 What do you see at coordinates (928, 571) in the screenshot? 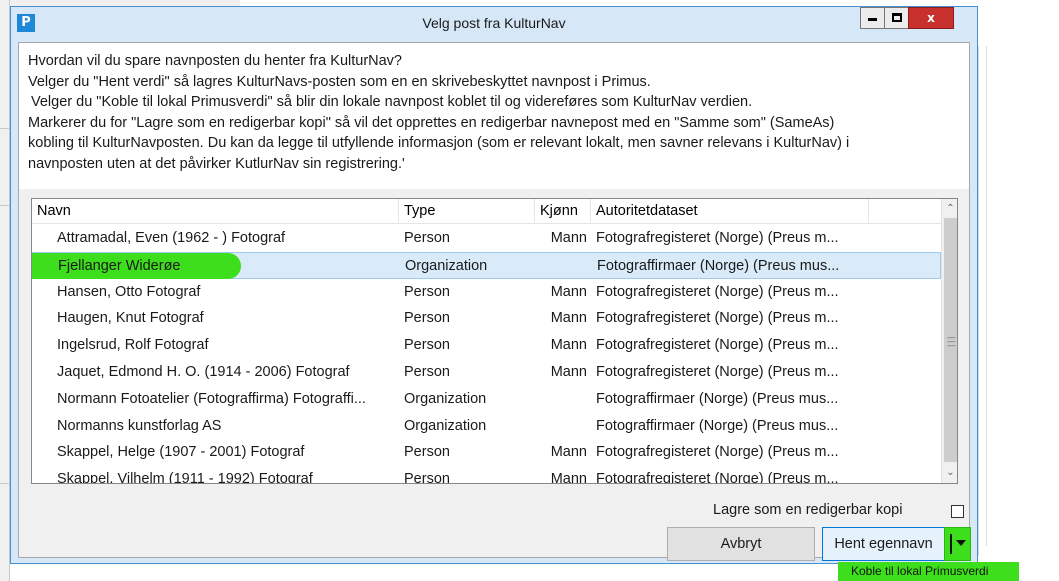
I see `menu-item-link-local-value: Koble til lokal Primusverdi` at bounding box center [928, 571].